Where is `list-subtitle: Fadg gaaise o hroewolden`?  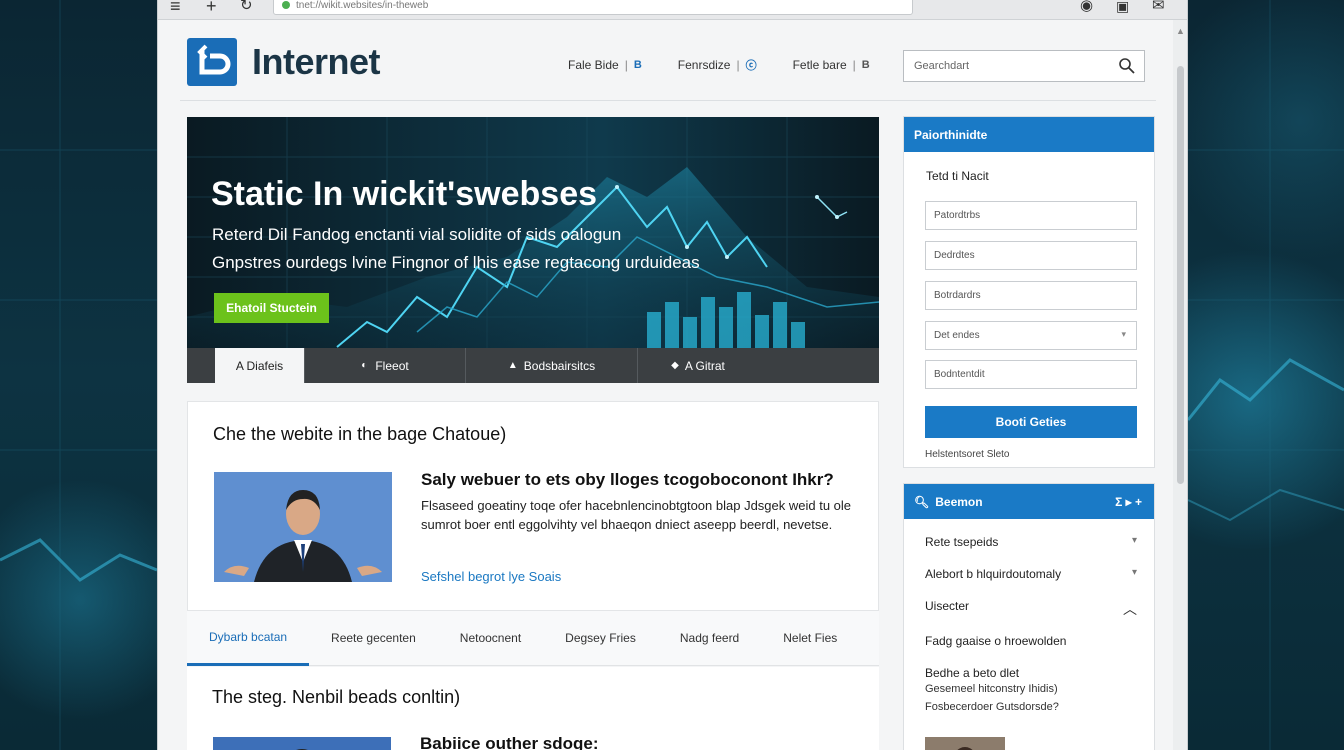 list-subtitle: Fadg gaaise o hroewolden is located at coordinates (1031, 650).